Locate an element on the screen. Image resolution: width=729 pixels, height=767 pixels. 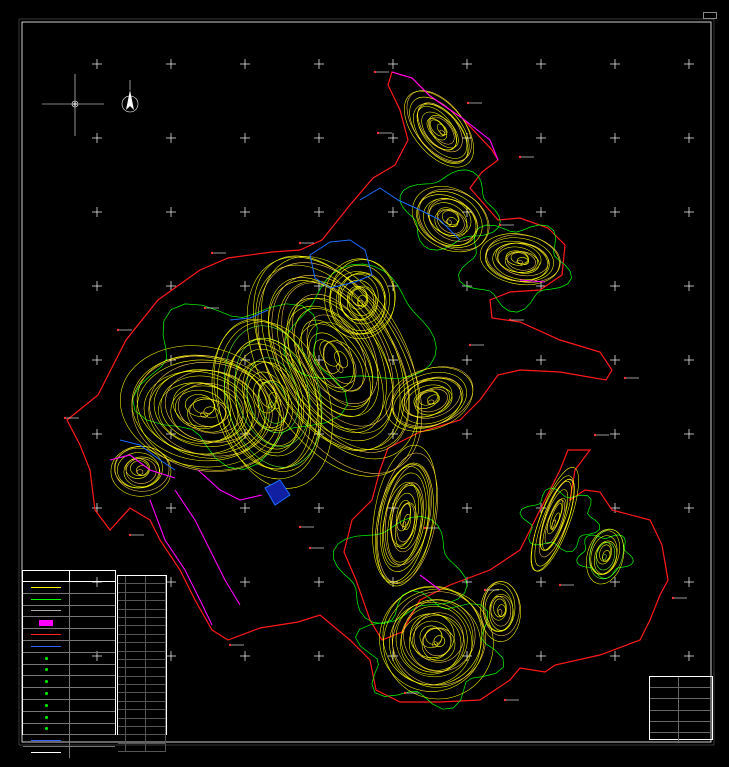
legend-table is located at coordinates (69, 664).